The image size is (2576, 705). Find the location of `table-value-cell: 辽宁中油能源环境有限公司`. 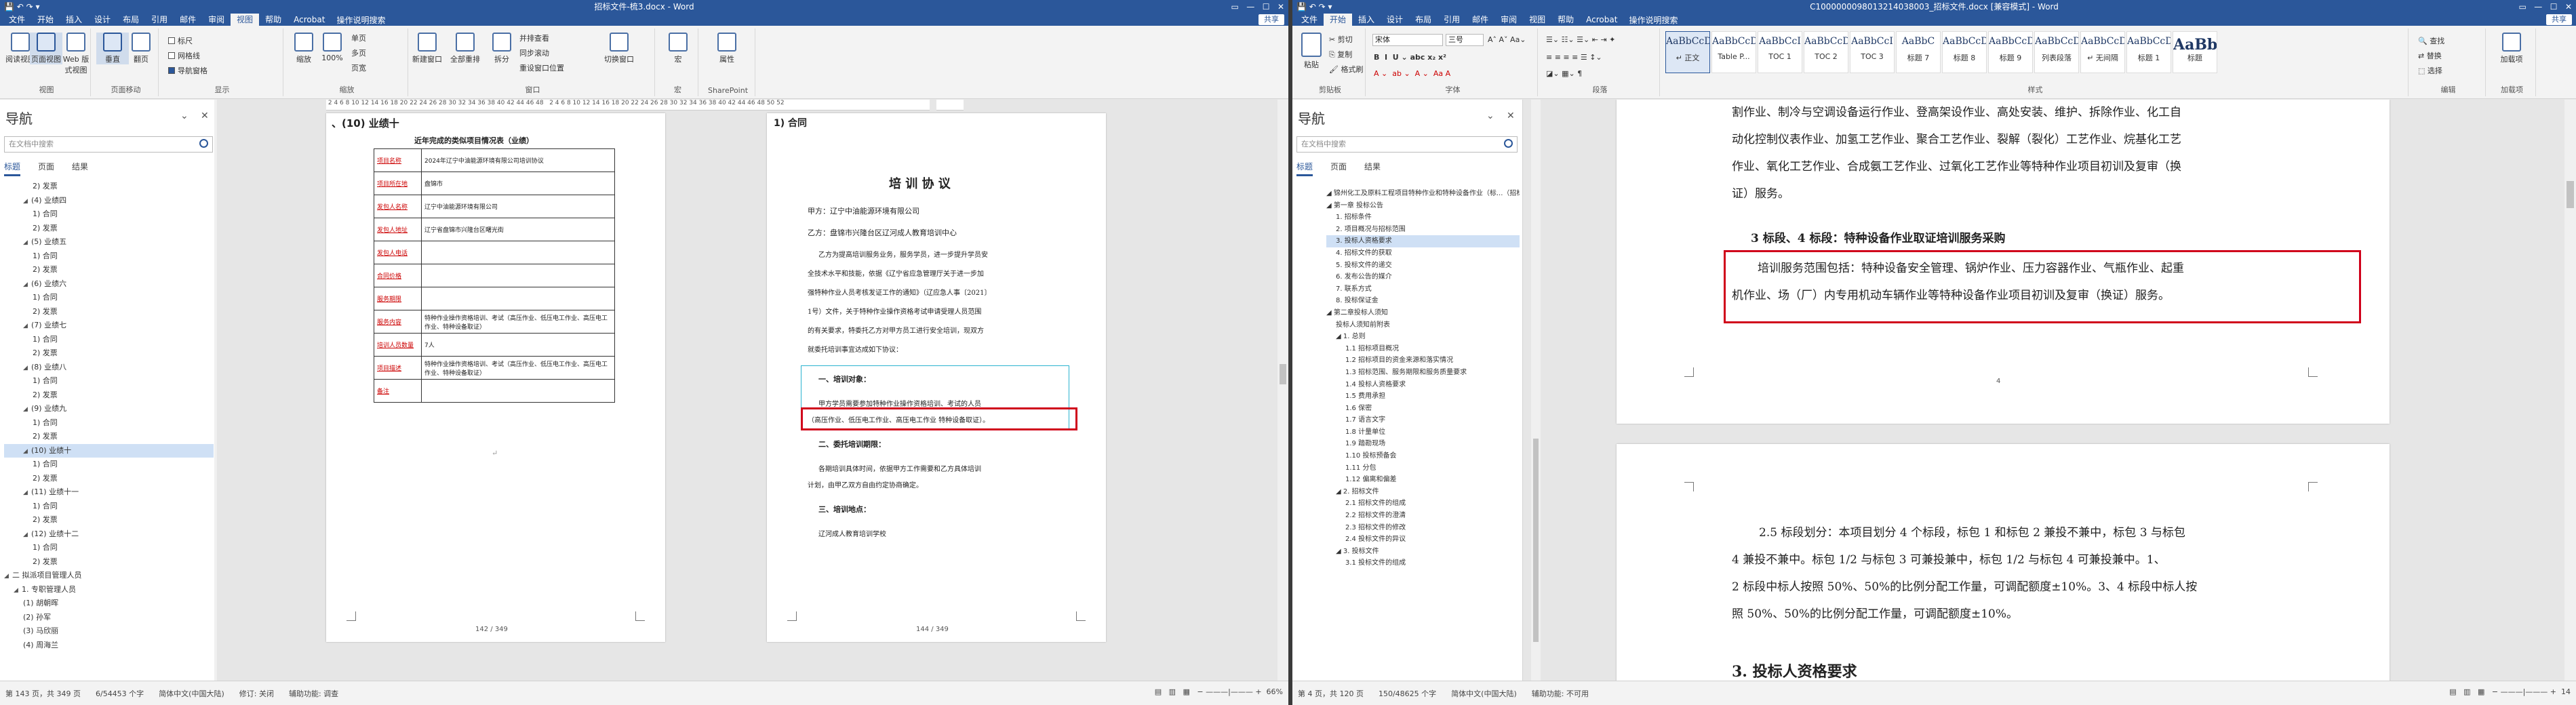

table-value-cell: 辽宁中油能源环境有限公司 is located at coordinates (518, 206).